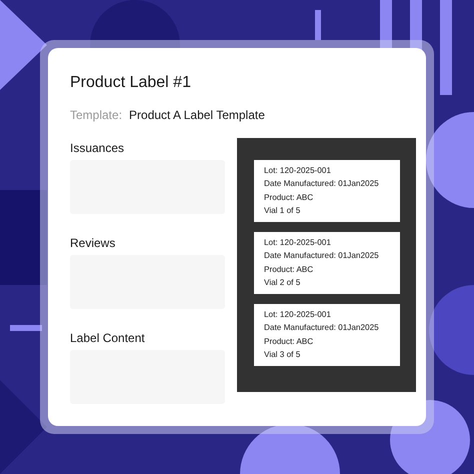 This screenshot has height=474, width=474. Describe the element at coordinates (283, 355) in the screenshot. I see `label-line: Vial 3 of 5` at that location.